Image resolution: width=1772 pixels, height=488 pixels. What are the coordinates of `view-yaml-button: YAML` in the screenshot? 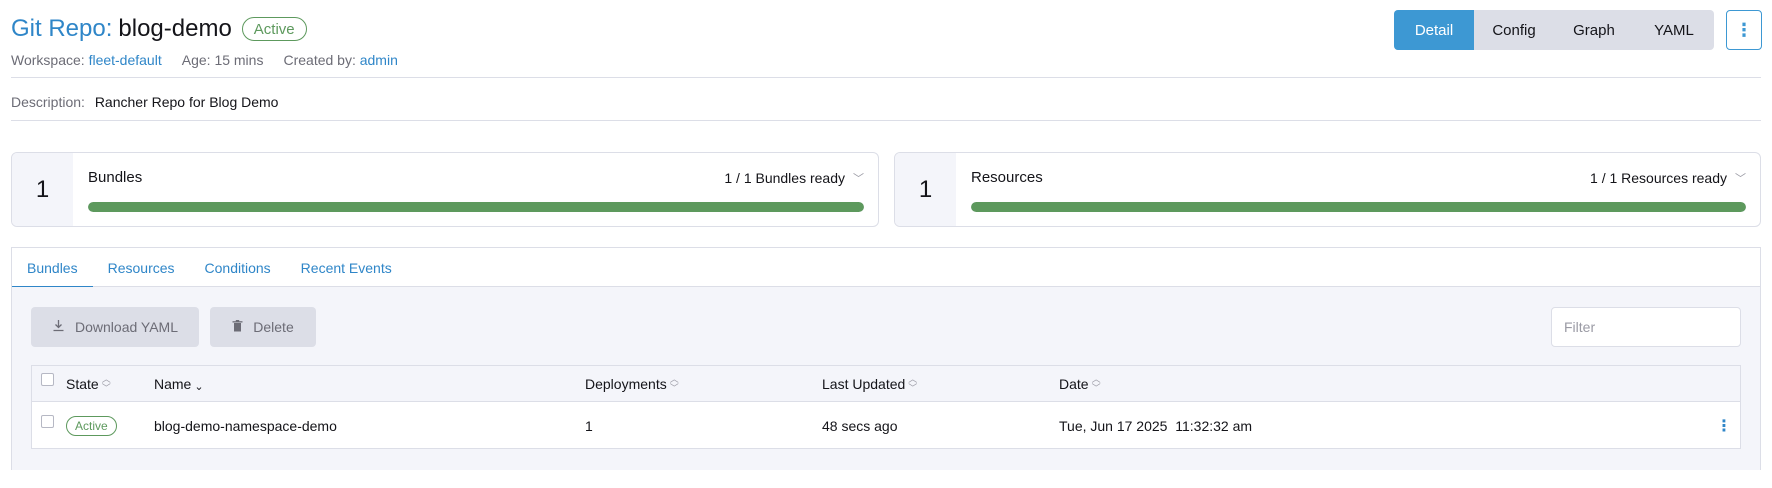 It's located at (1674, 30).